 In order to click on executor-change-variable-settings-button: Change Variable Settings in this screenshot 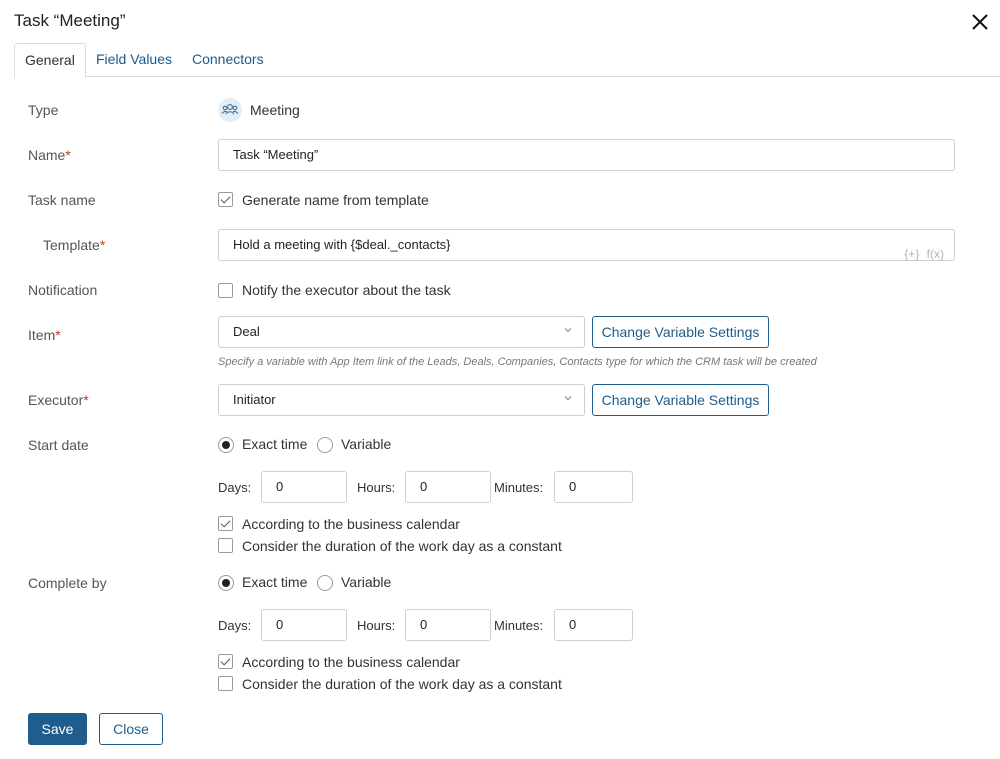, I will do `click(680, 400)`.